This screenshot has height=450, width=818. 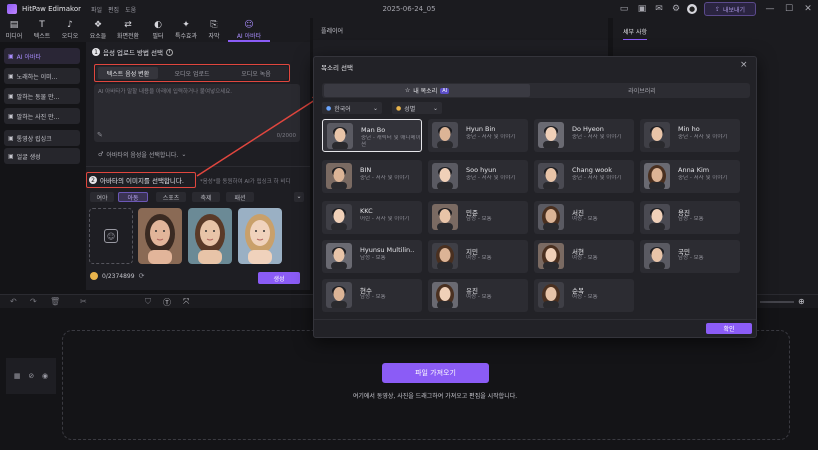 I want to click on confirm-button: 확인, so click(x=729, y=328).